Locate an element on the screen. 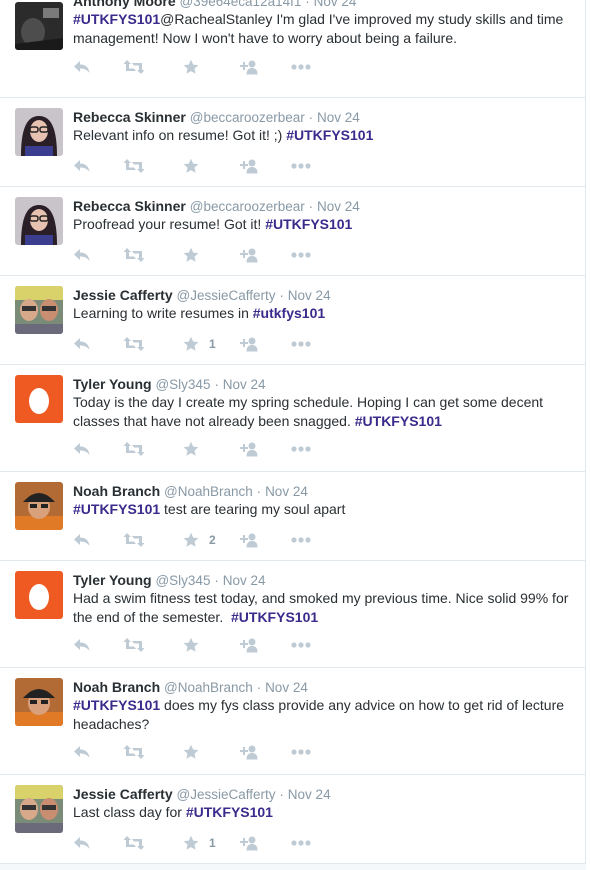 This screenshot has height=870, width=591. follow-icon is located at coordinates (248, 843).